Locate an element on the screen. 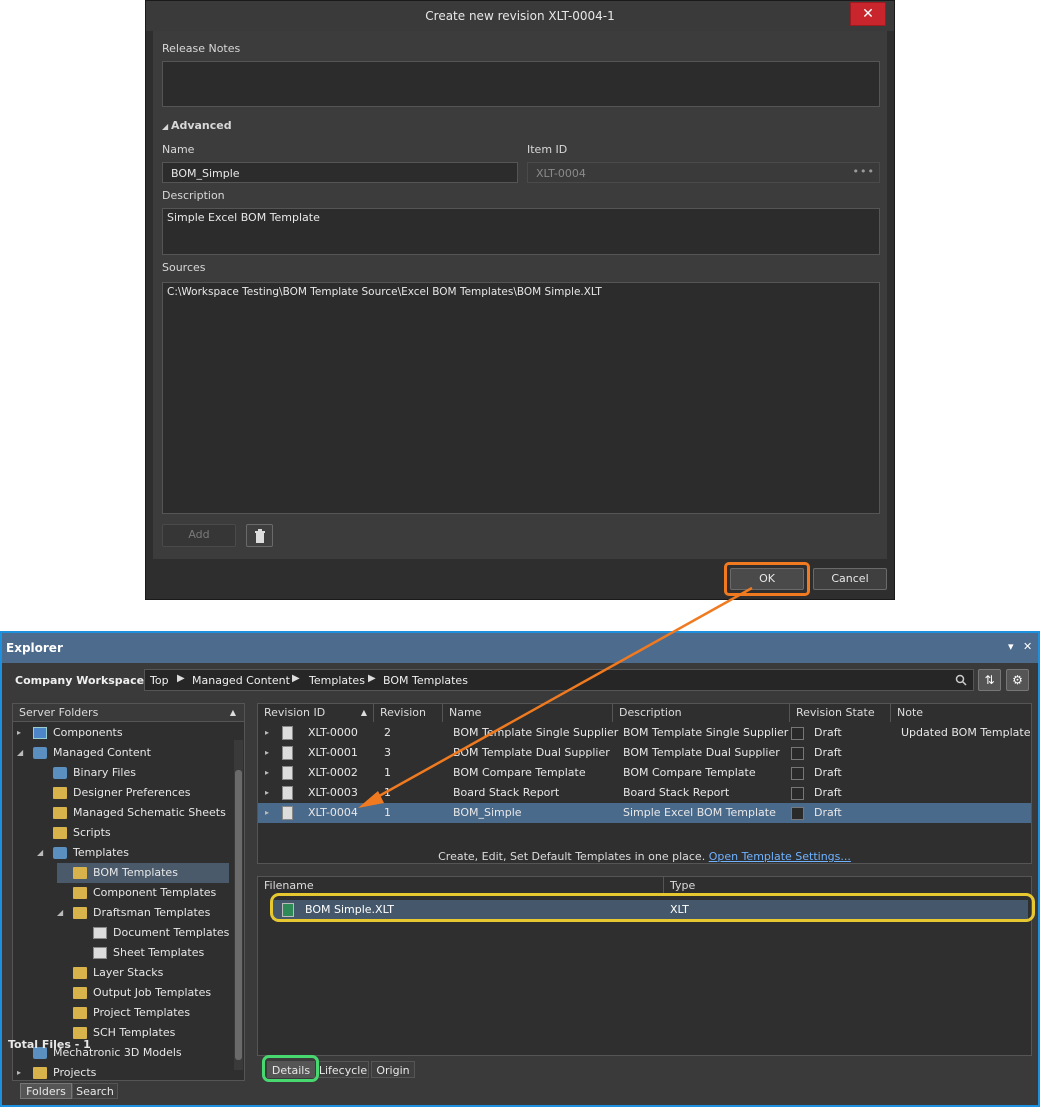 The height and width of the screenshot is (1107, 1040). tree-item: Scripts is located at coordinates (133, 833).